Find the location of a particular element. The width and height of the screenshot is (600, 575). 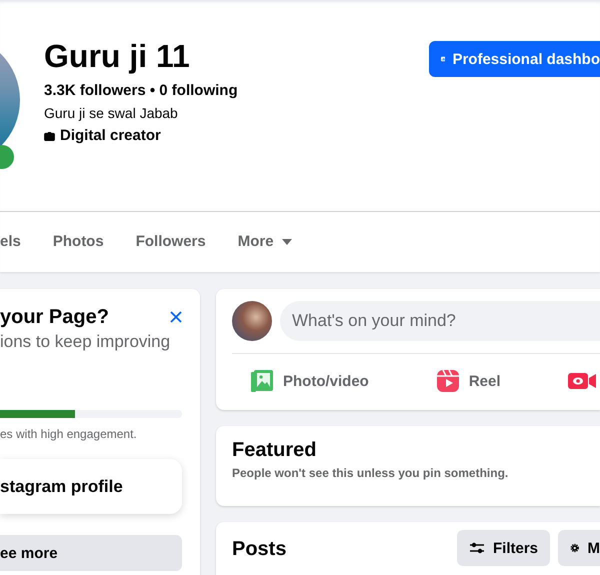

see-more-button: ee more is located at coordinates (91, 553).